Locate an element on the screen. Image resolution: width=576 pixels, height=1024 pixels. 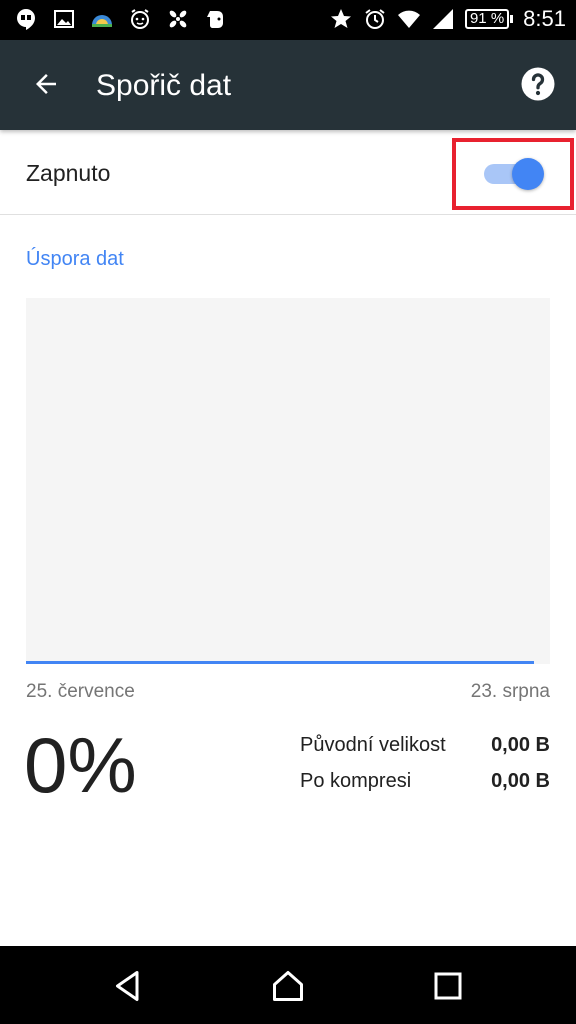
back-button is located at coordinates (46, 84).